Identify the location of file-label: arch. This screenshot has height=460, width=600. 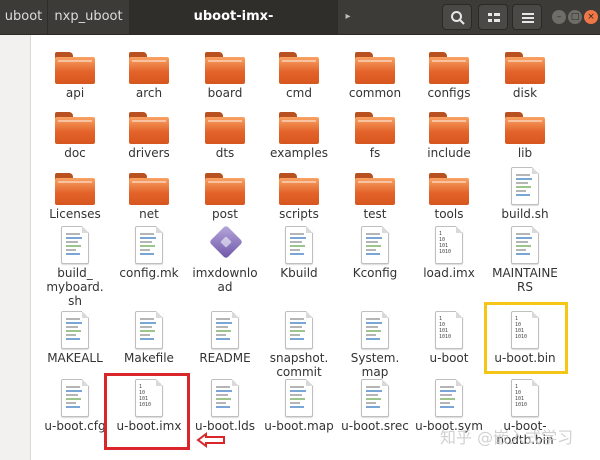
(149, 93).